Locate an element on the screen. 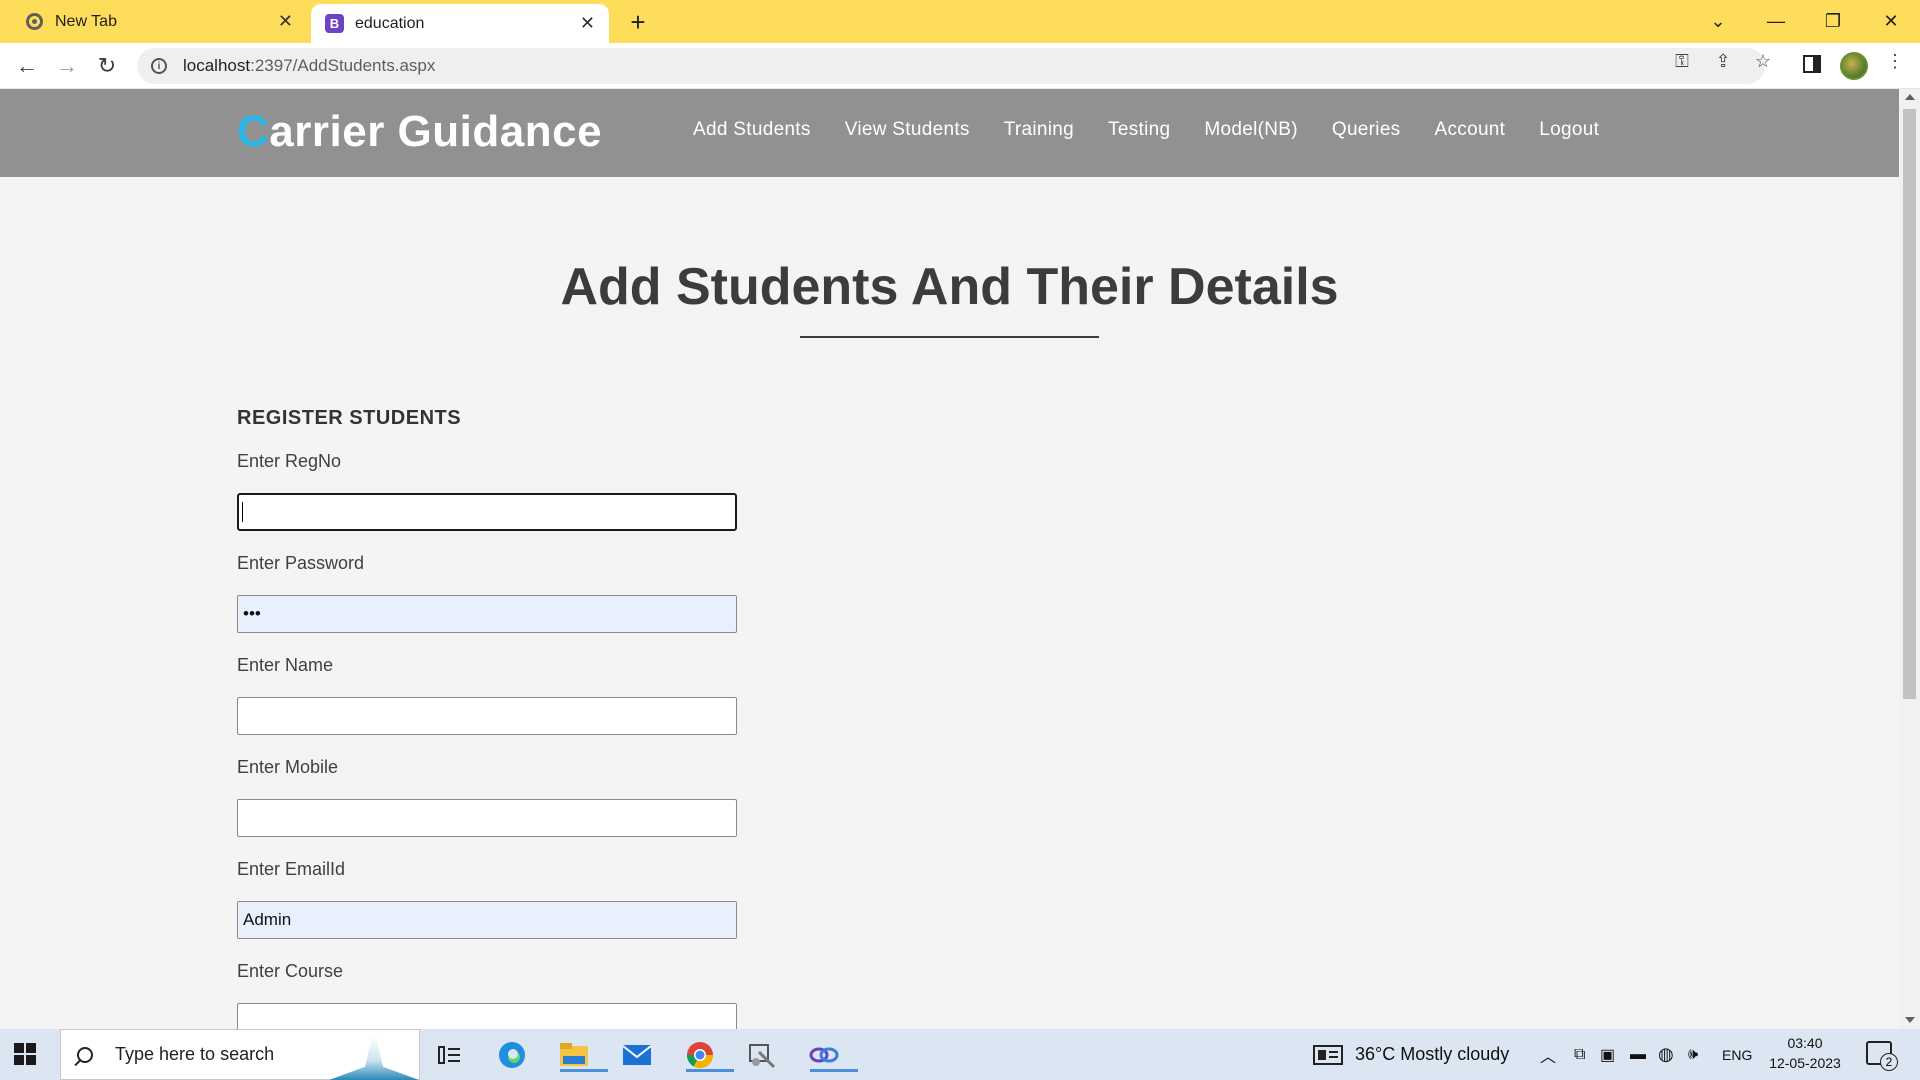 This screenshot has height=1080, width=1920. settings-tools-icon is located at coordinates (762, 1055).